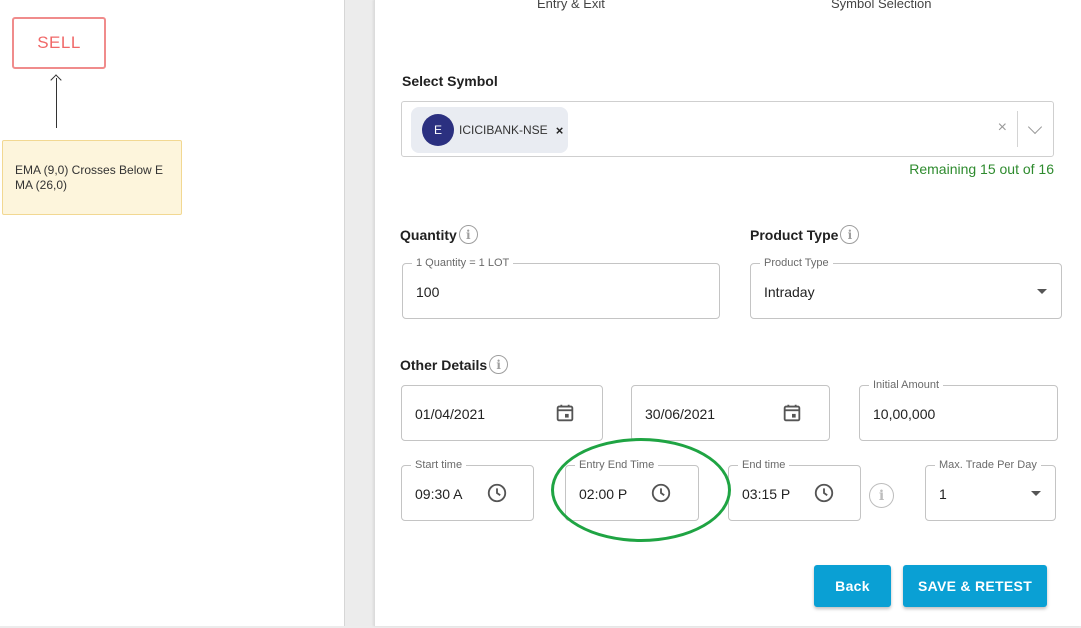 This screenshot has height=628, width=1081. I want to click on end-time-field: End time 03:15 P, so click(794, 490).